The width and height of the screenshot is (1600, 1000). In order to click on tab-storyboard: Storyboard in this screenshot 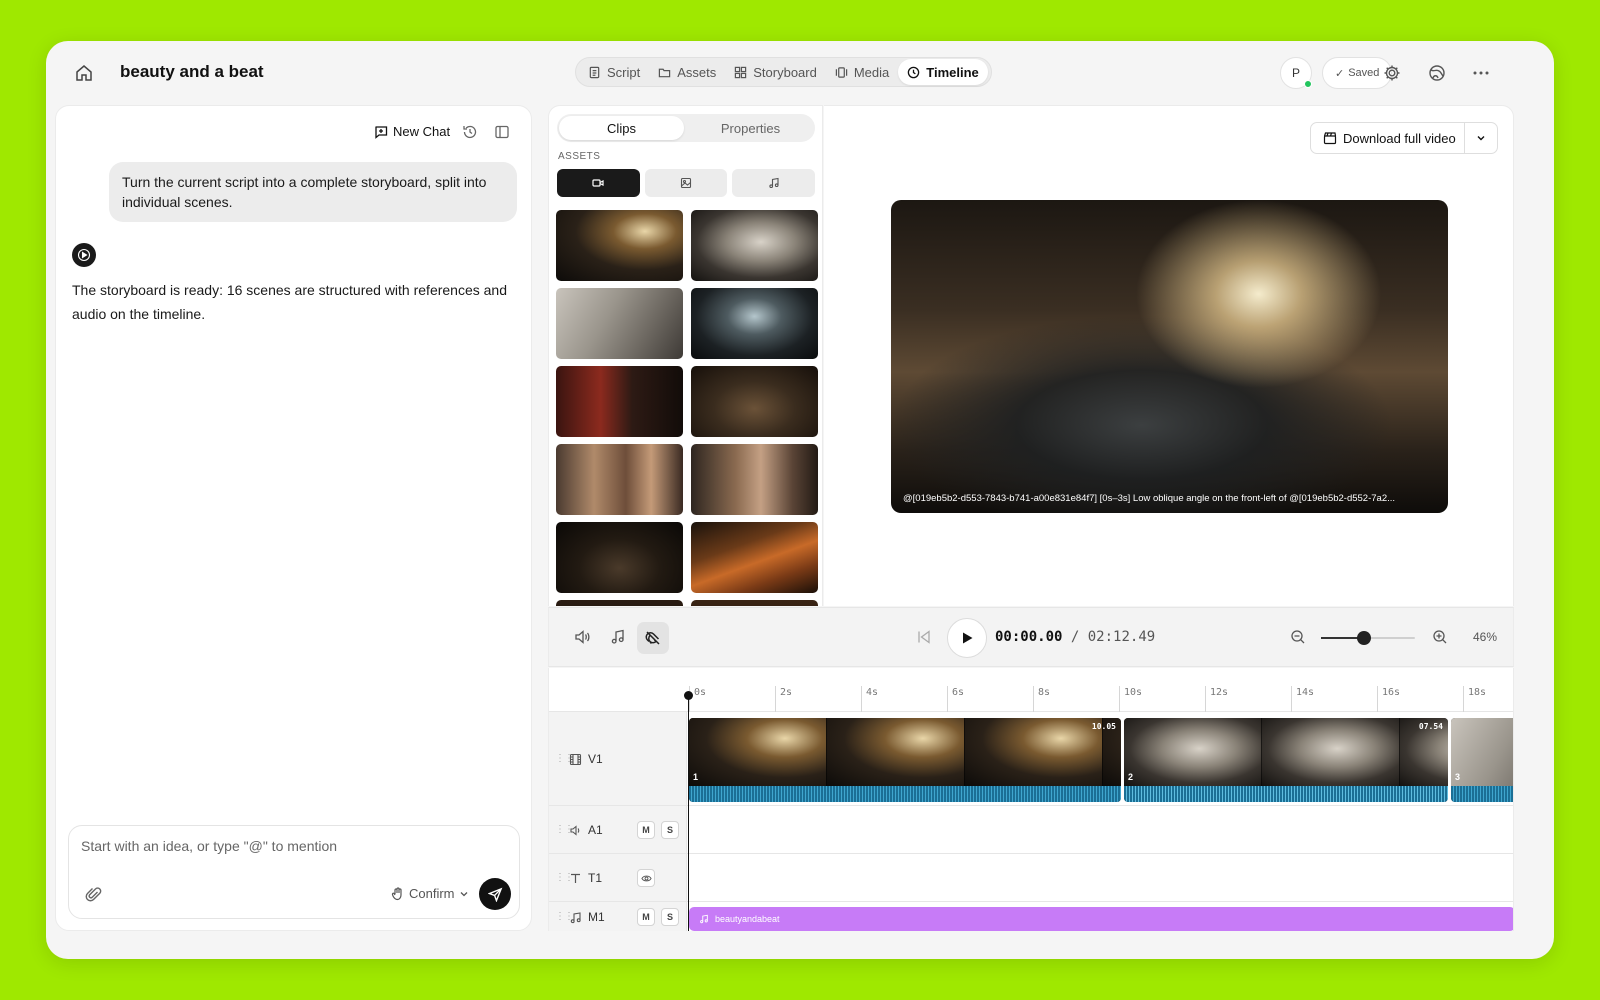, I will do `click(775, 72)`.